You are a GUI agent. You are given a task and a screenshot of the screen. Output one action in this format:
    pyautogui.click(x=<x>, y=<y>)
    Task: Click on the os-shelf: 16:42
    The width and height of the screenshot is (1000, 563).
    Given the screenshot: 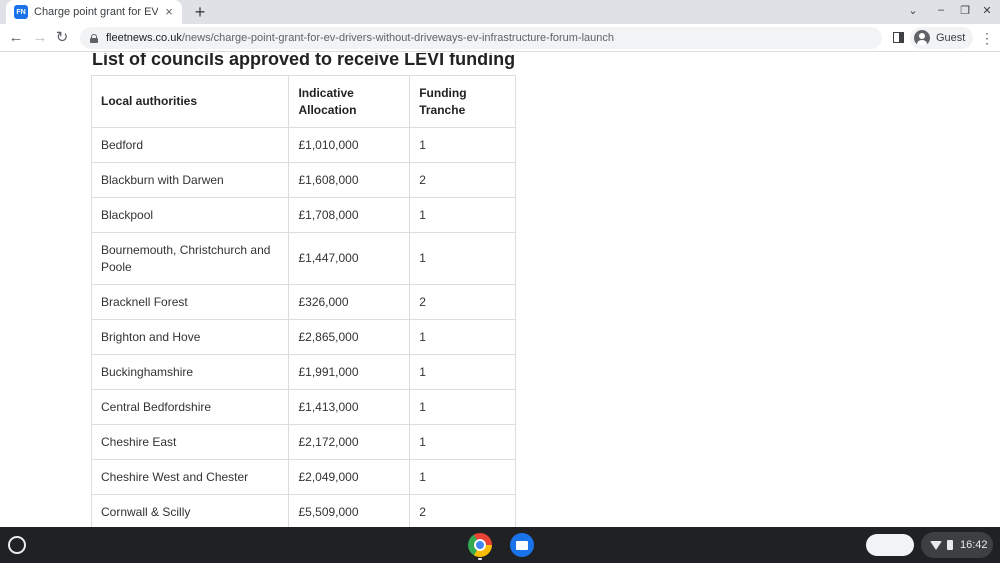 What is the action you would take?
    pyautogui.click(x=500, y=545)
    